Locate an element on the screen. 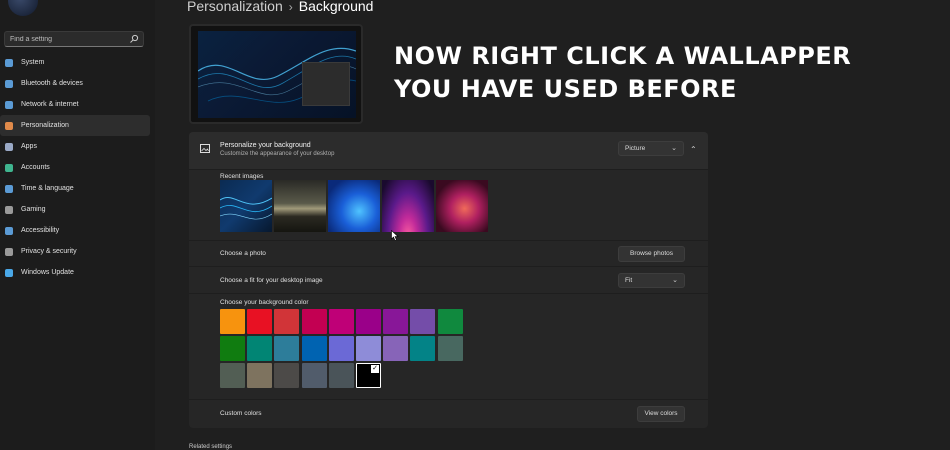 The width and height of the screenshot is (950, 450). choose-photo-label: Choose a photo is located at coordinates (243, 253).